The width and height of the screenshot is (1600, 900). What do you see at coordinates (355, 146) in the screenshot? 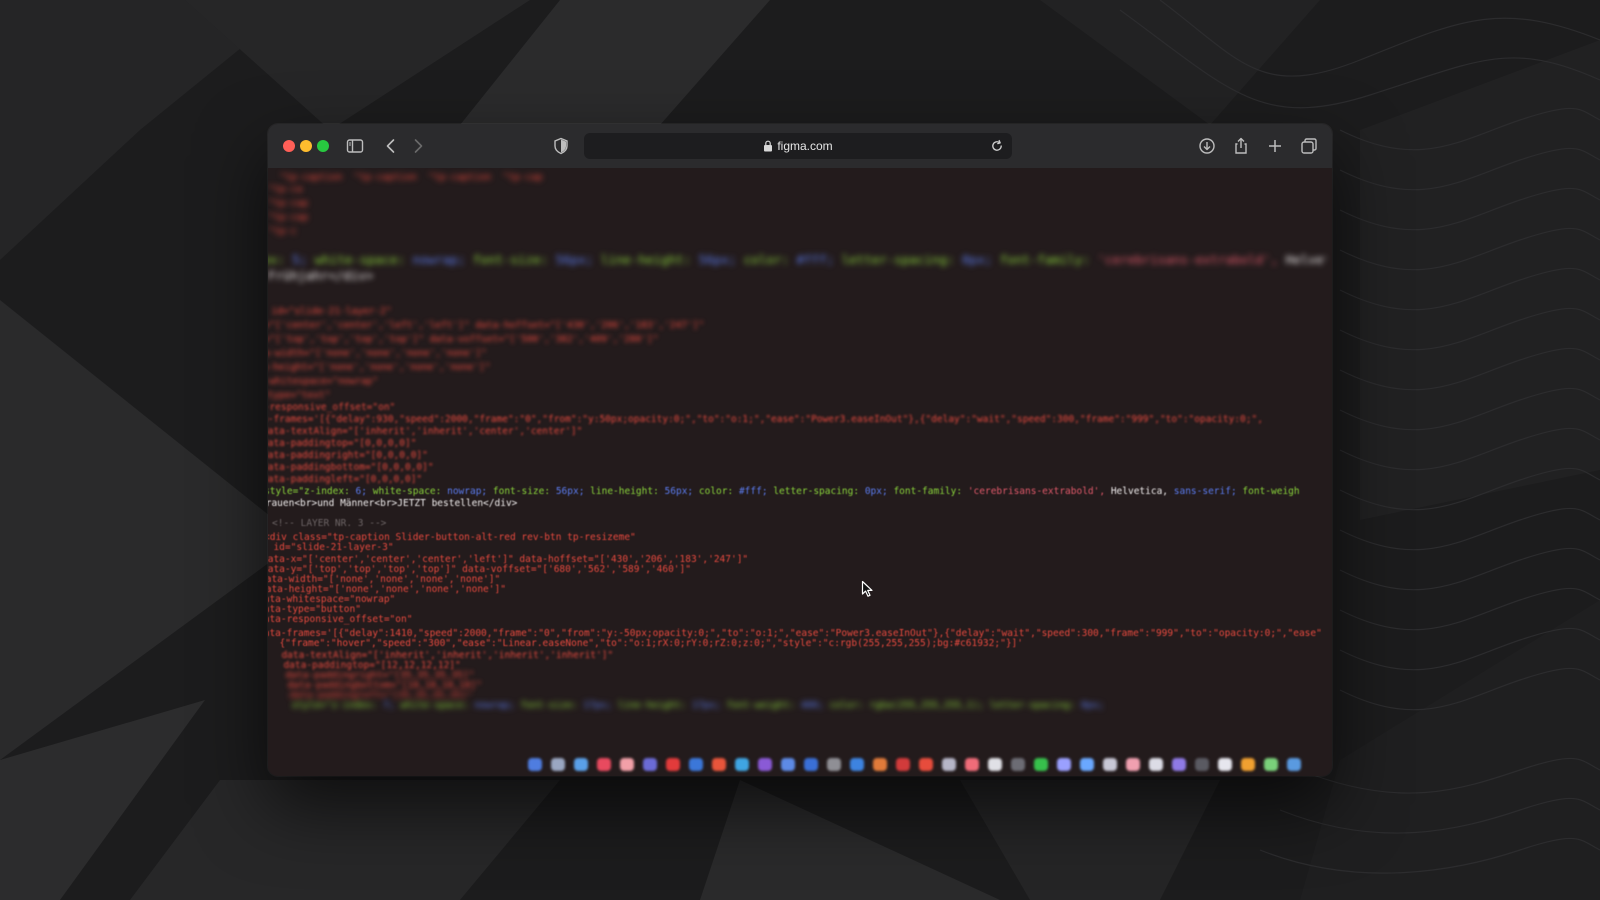
I see `sidebar-toggle-icon` at bounding box center [355, 146].